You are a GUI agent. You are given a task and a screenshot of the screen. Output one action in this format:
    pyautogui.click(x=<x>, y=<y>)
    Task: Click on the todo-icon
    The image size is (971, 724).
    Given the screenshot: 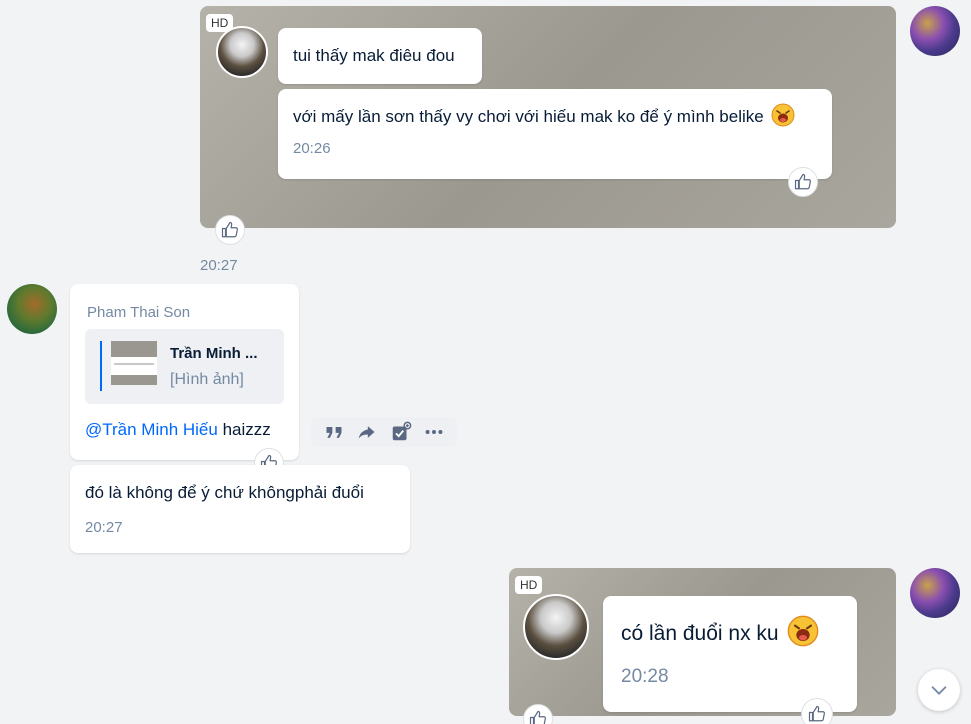 What is the action you would take?
    pyautogui.click(x=402, y=431)
    